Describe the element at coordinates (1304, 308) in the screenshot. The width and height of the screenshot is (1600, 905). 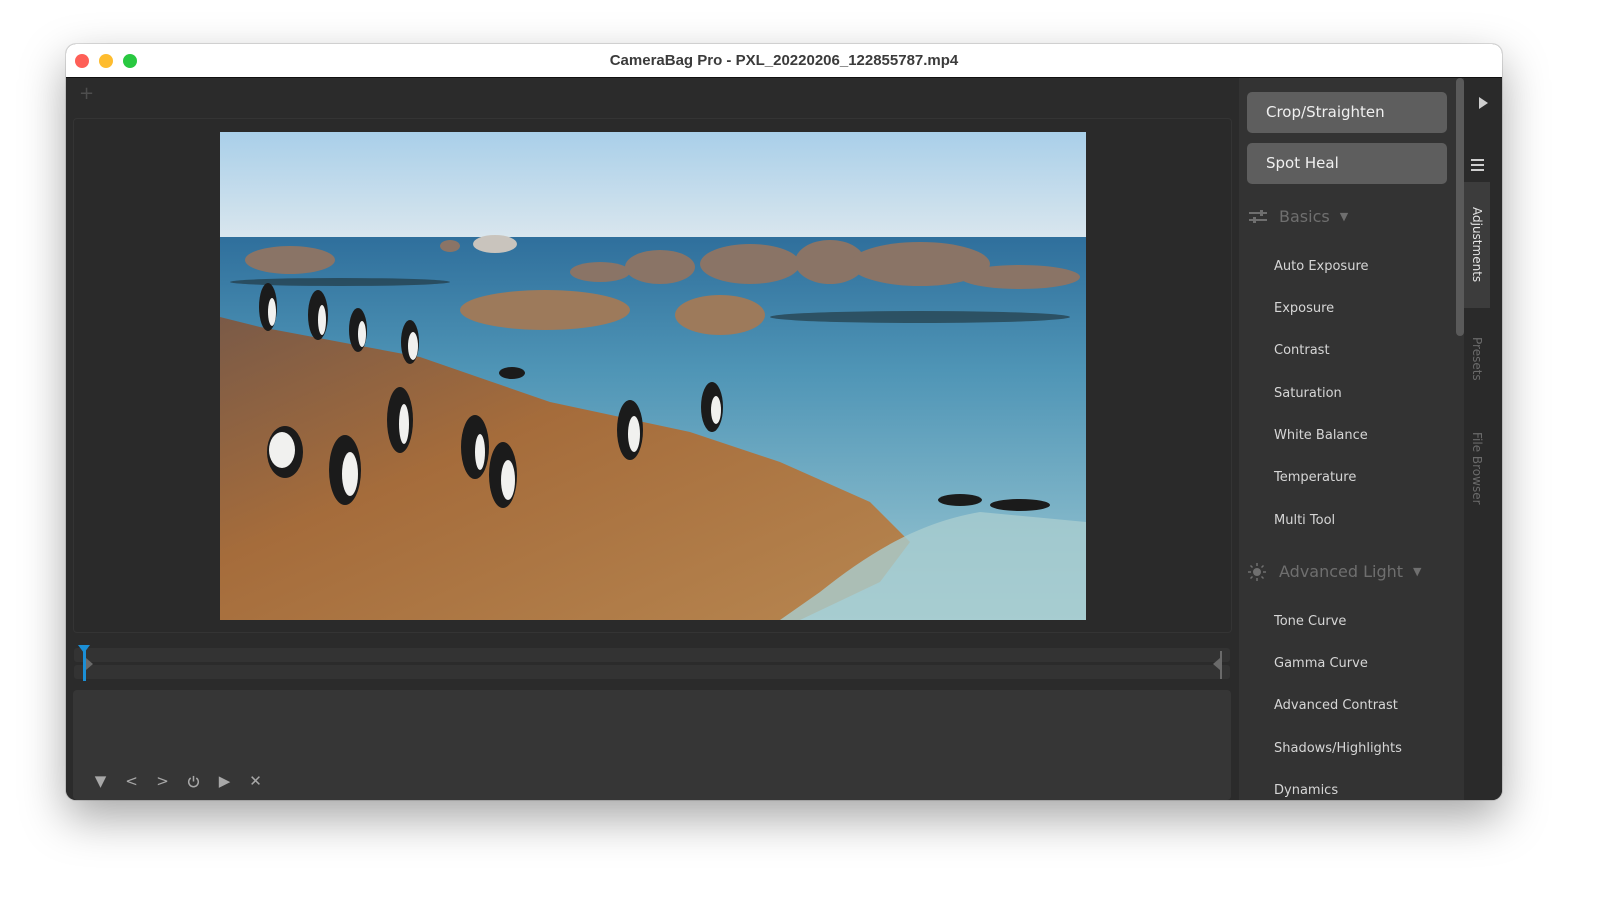
I see `menu-item-exposure: Exposure` at that location.